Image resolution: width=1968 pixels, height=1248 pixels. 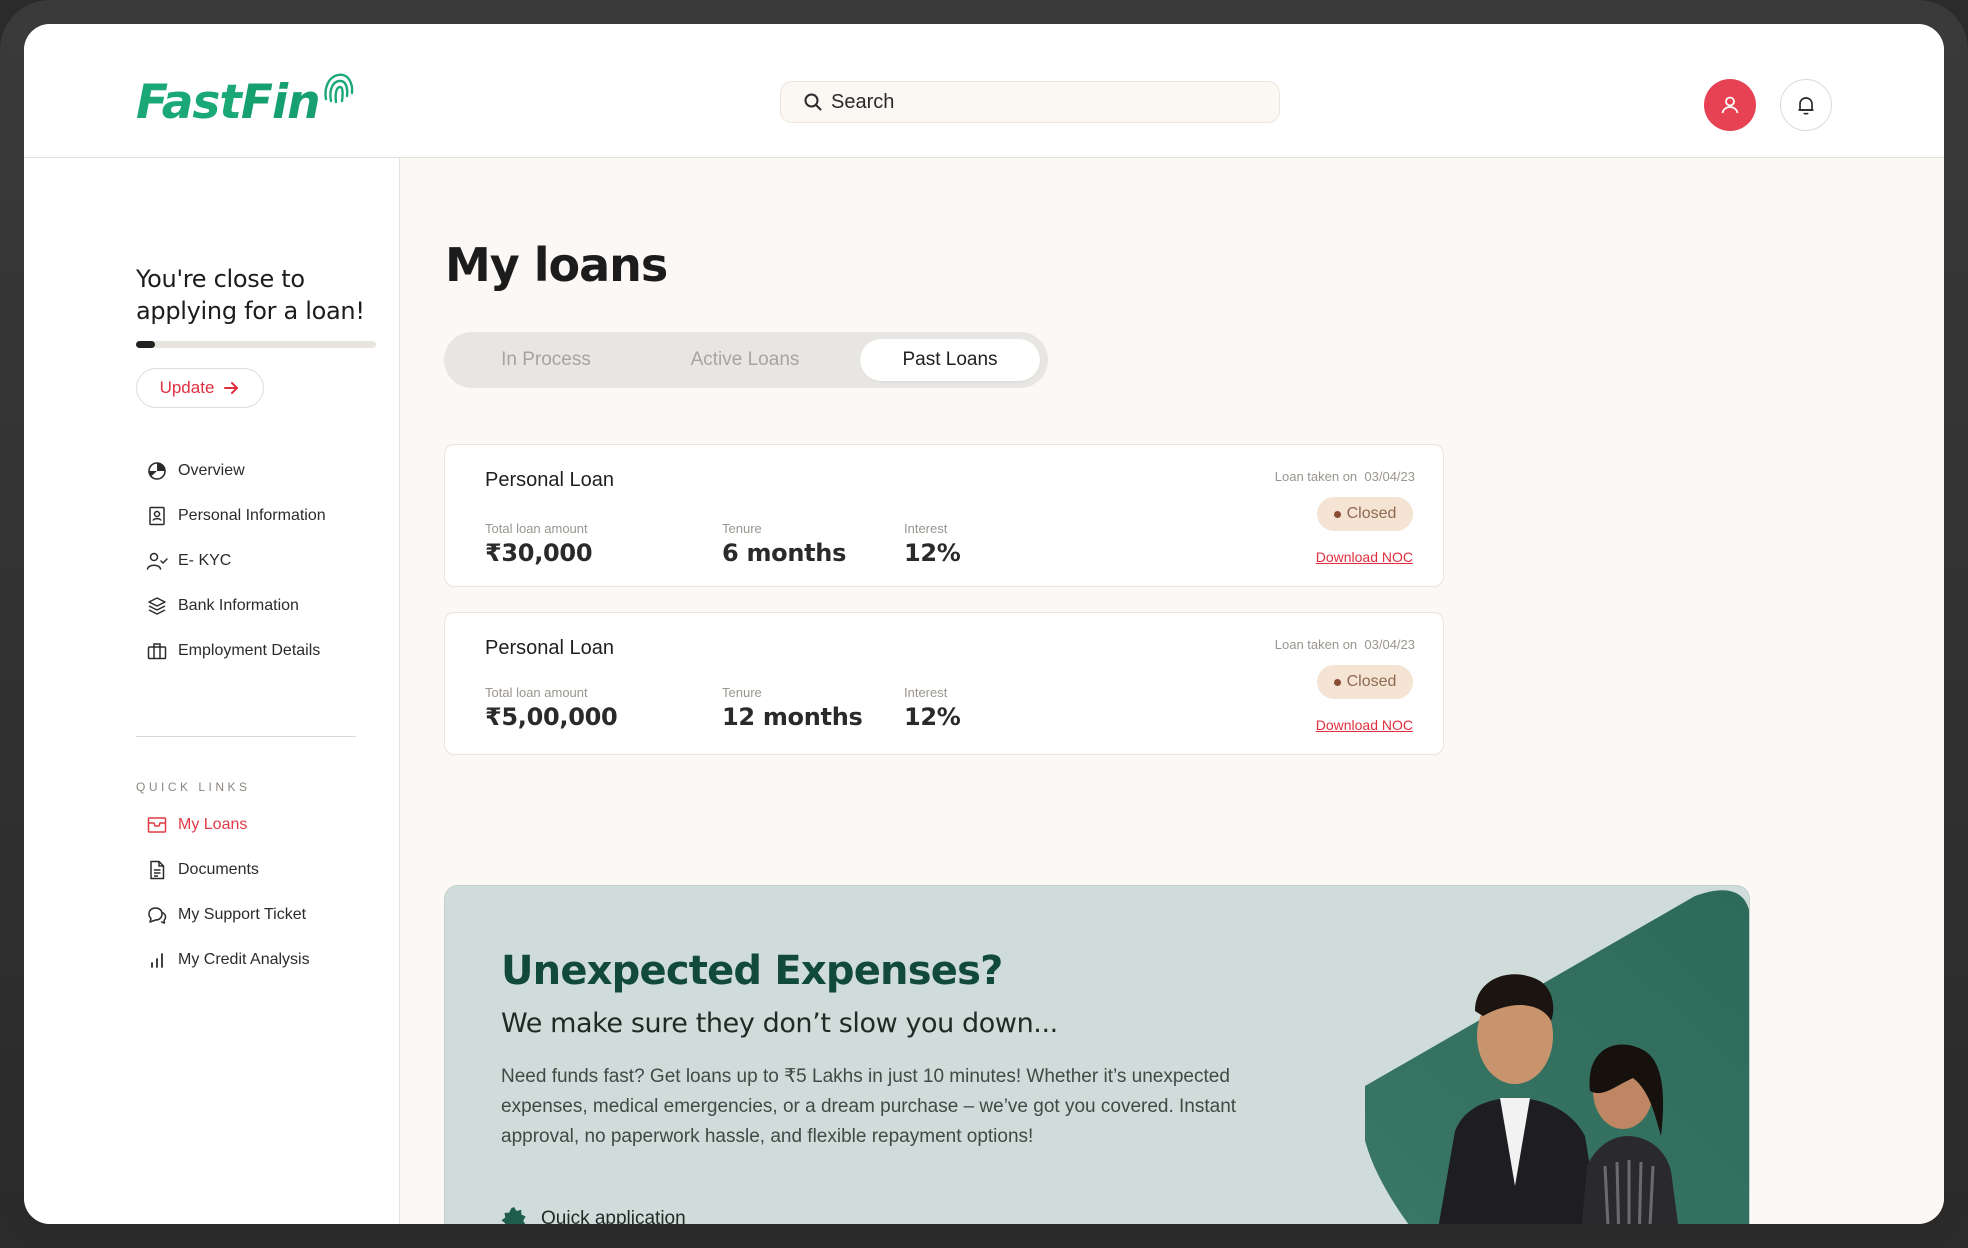 What do you see at coordinates (792, 717) in the screenshot?
I see `loan-tenure: 12 months` at bounding box center [792, 717].